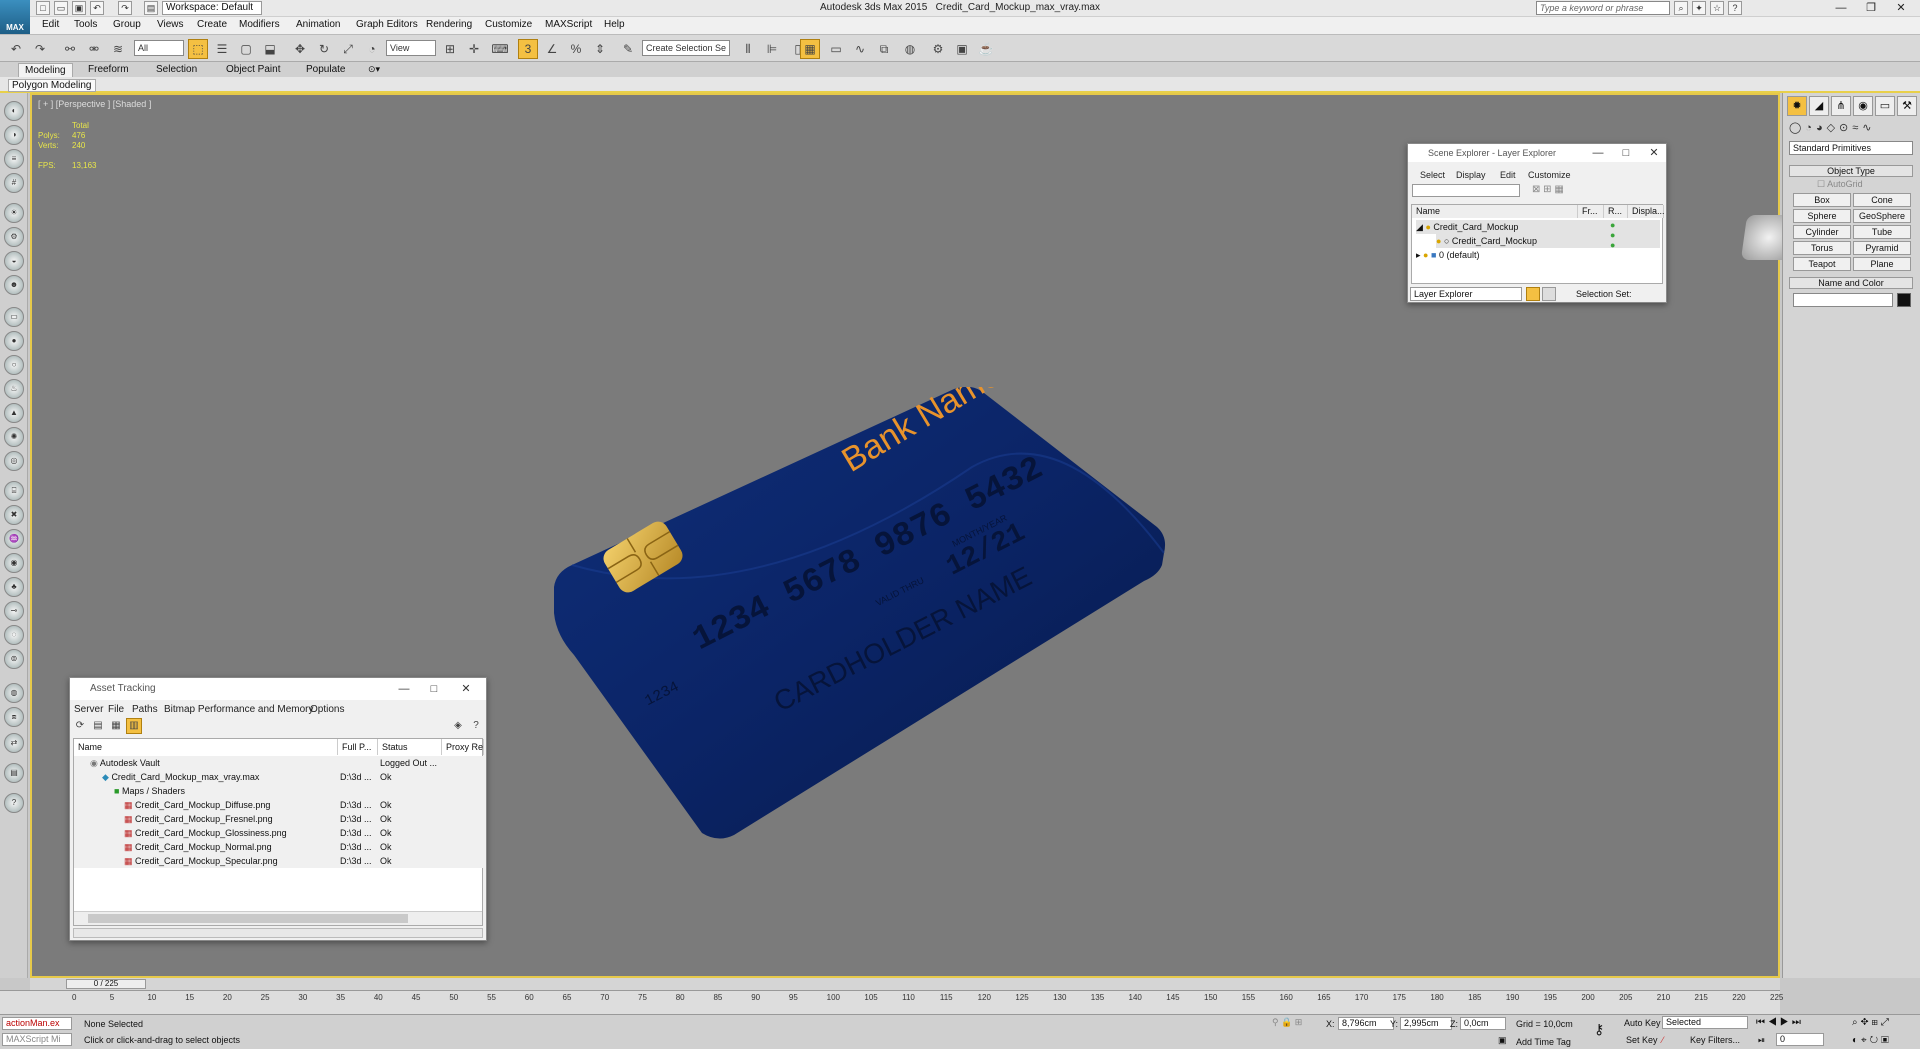 The height and width of the screenshot is (1049, 1920). I want to click on project-folder-icon: ▤, so click(151, 8).